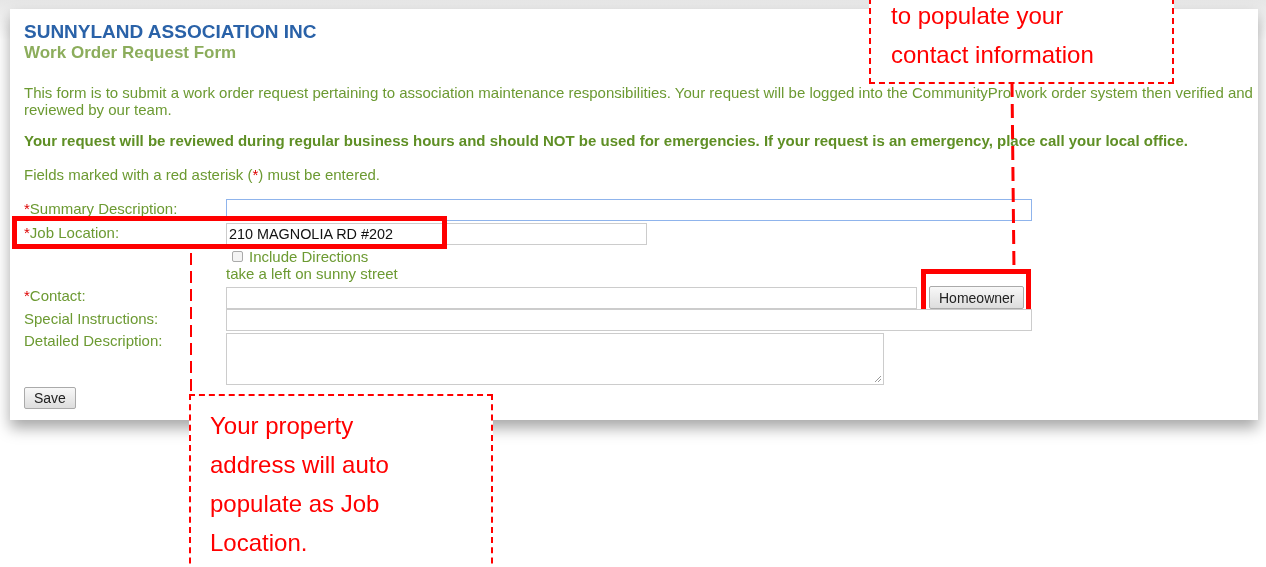 This screenshot has height=567, width=1266. What do you see at coordinates (237, 256) in the screenshot?
I see `checkbox` at bounding box center [237, 256].